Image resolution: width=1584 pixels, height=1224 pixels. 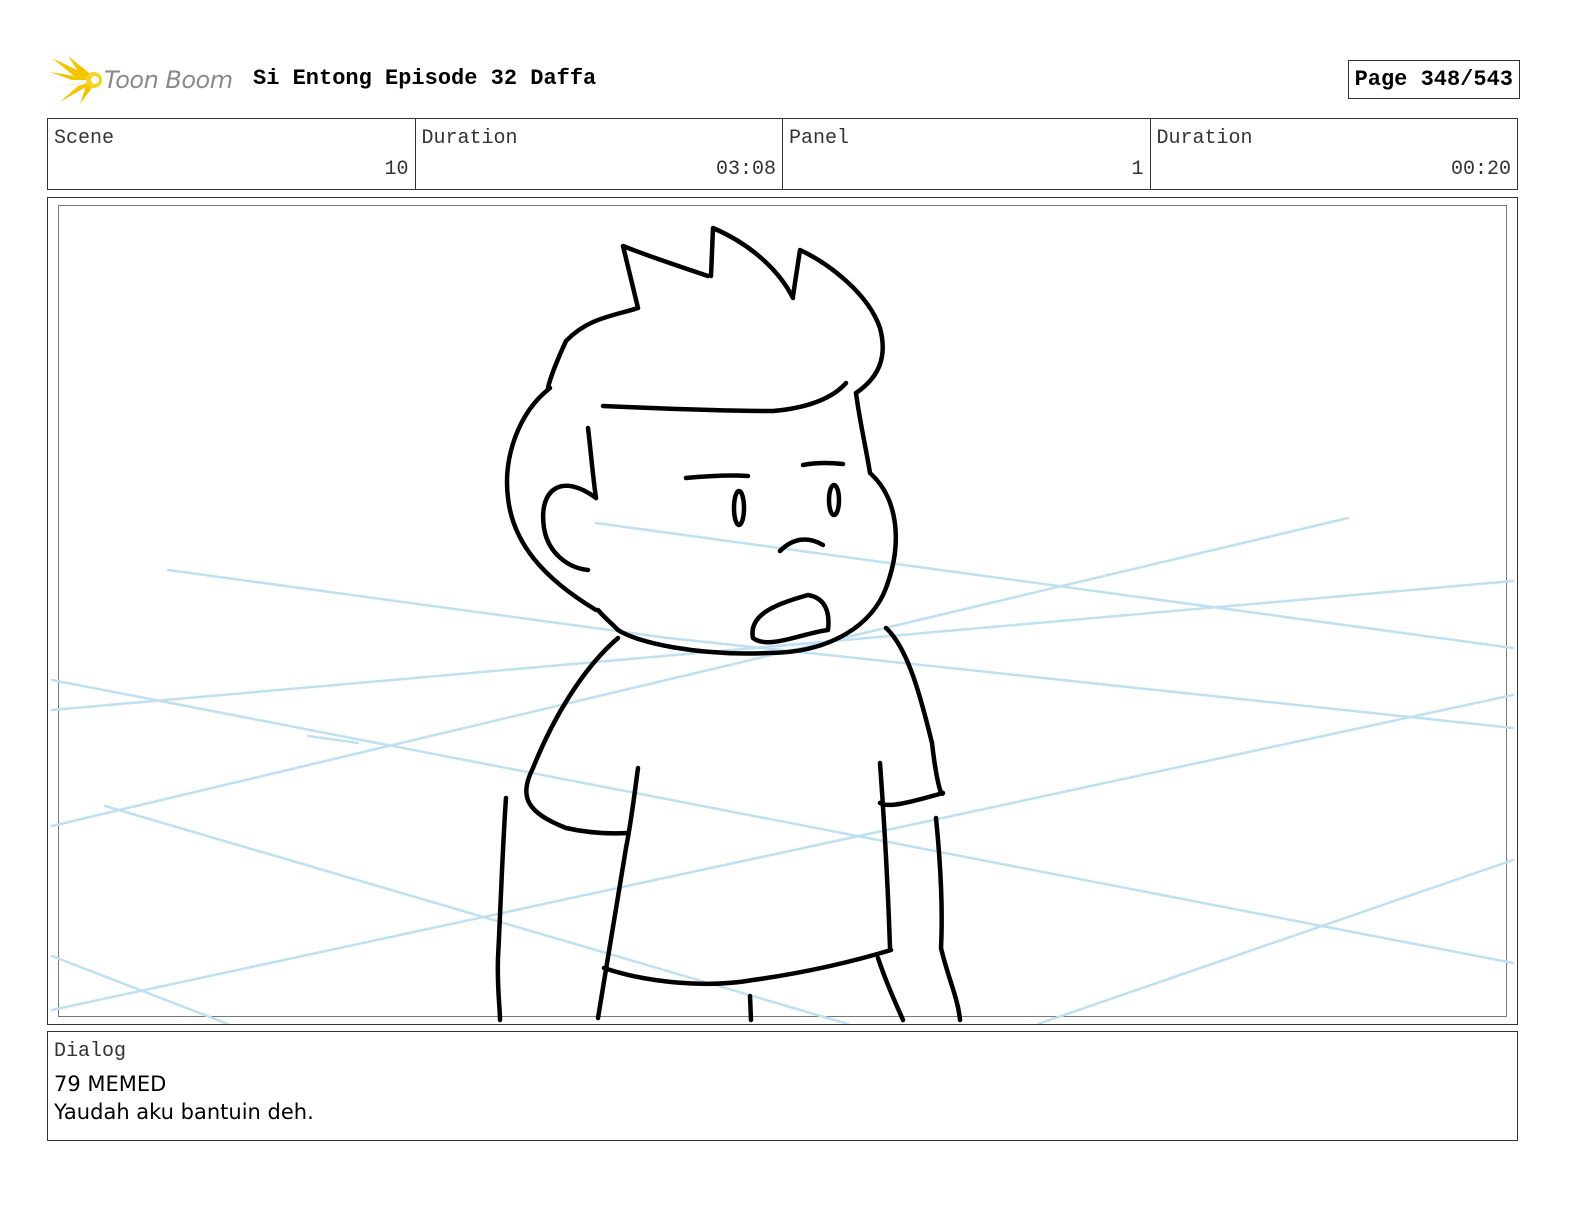 I want to click on page-indicator: Page 348/543, so click(x=1433, y=79).